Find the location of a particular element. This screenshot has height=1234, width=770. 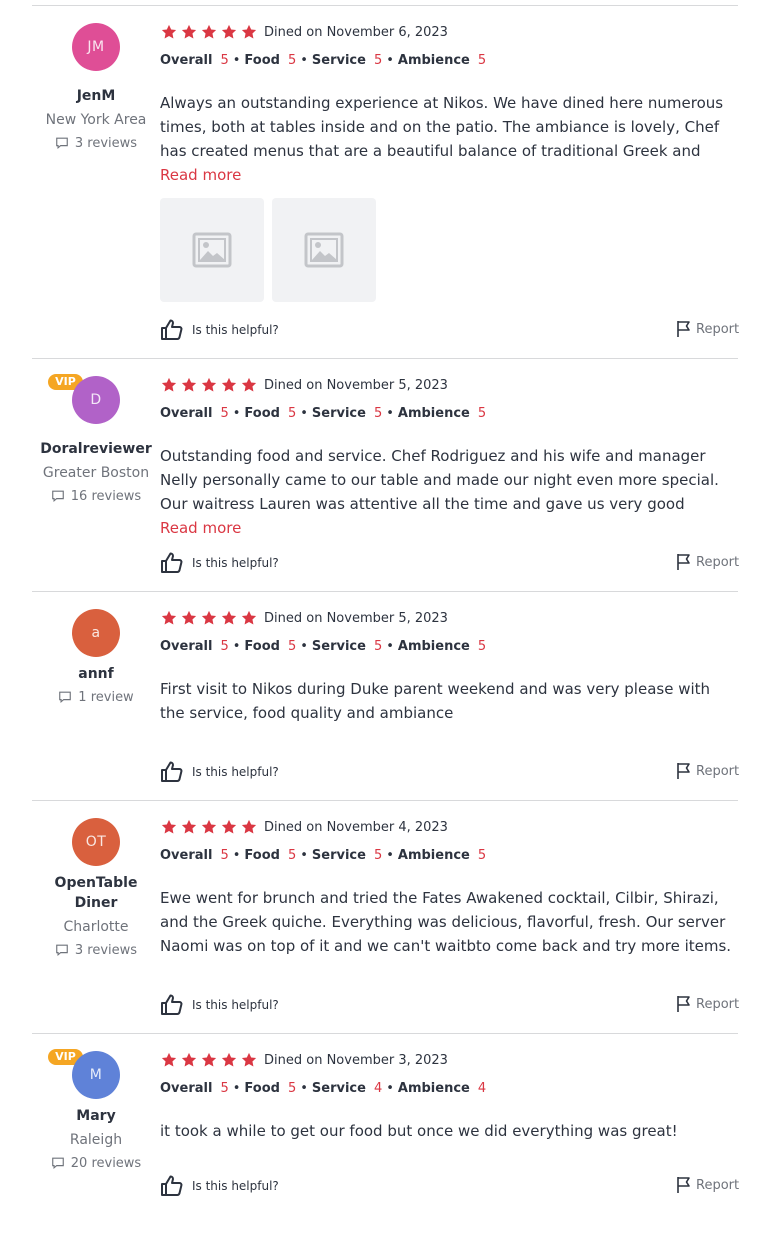

review-count-label: 3 reviews is located at coordinates (106, 143).